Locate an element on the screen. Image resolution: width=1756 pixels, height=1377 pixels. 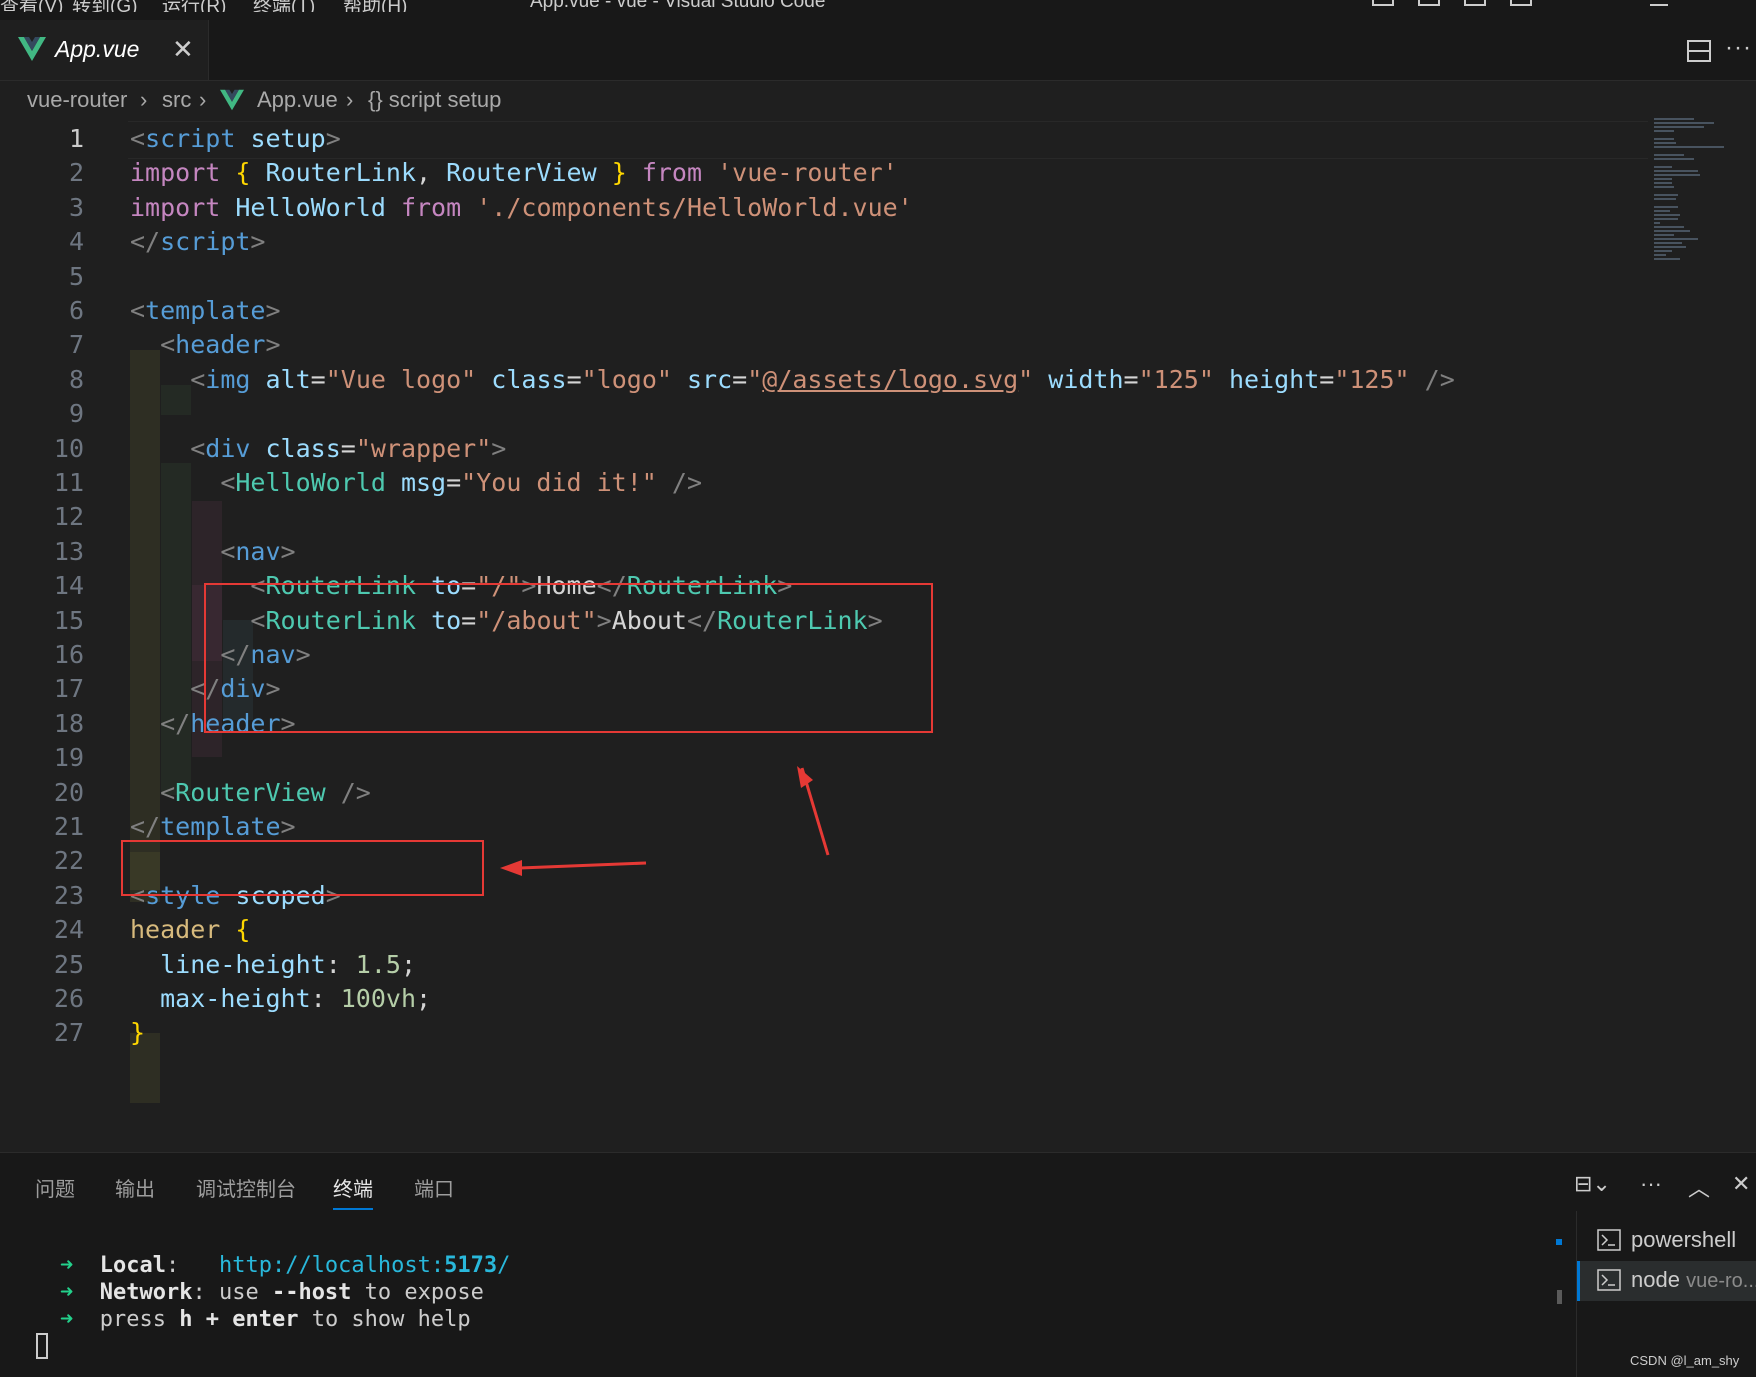
terminal-name: powershell is located at coordinates (1684, 1239).